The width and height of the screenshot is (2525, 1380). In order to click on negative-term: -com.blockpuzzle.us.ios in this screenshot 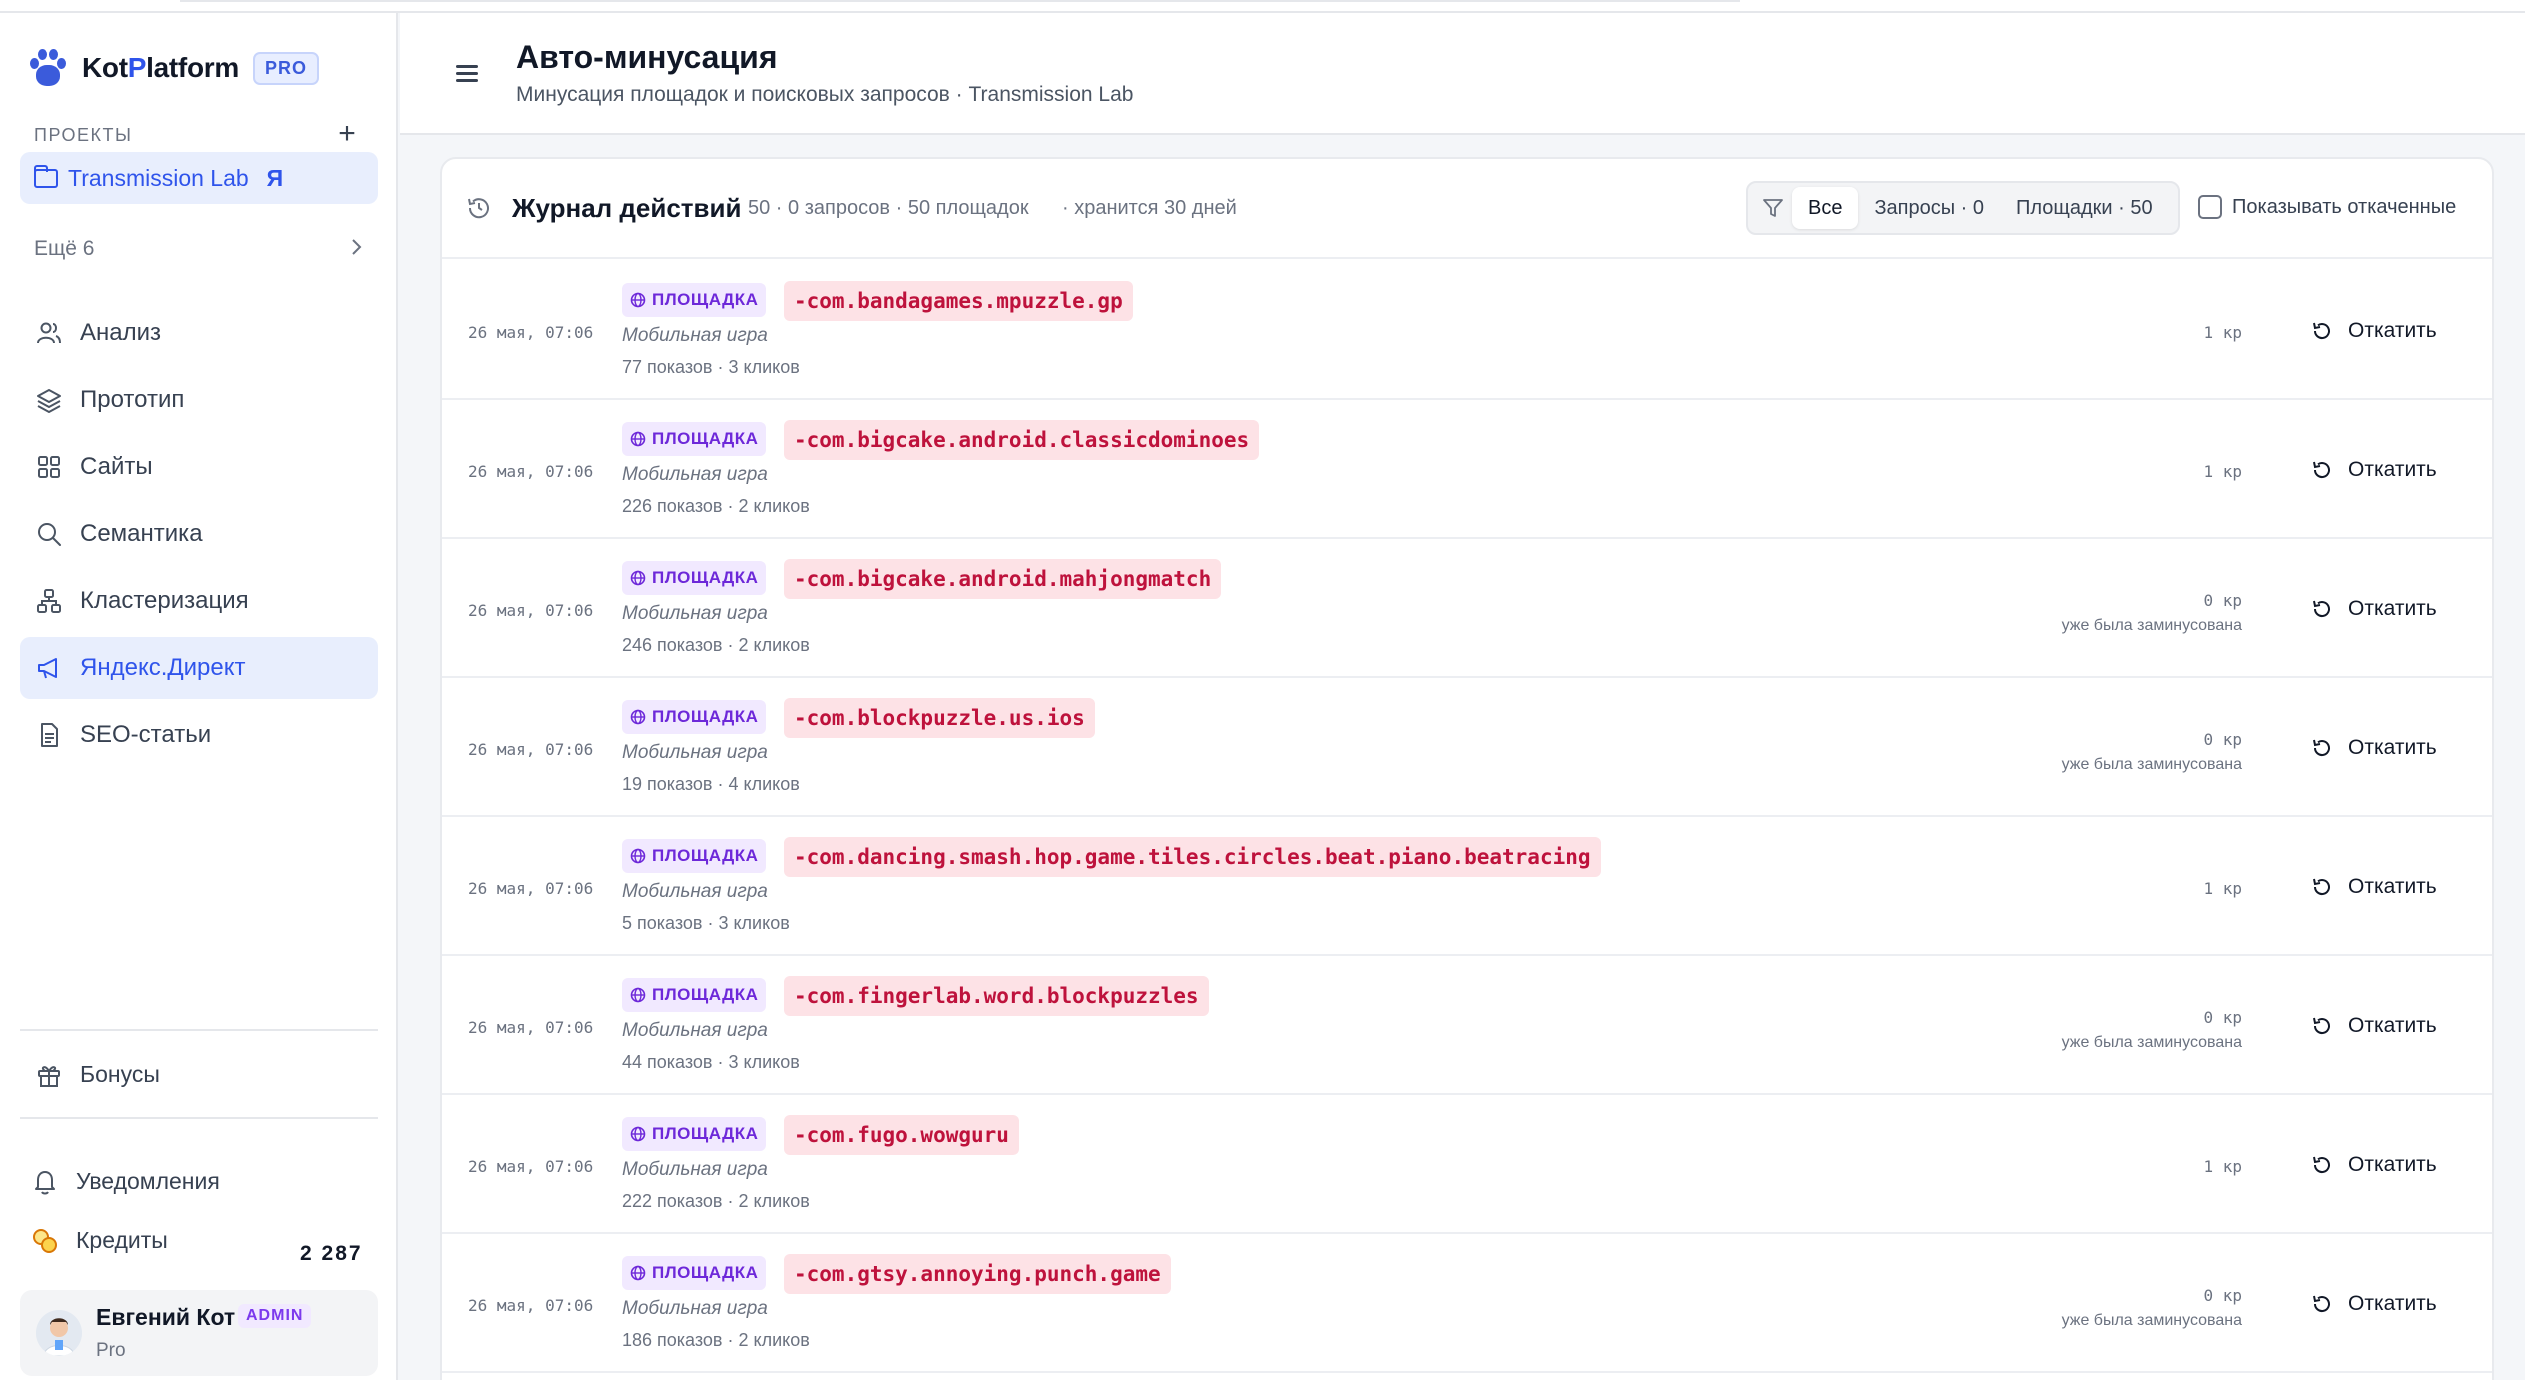, I will do `click(939, 718)`.